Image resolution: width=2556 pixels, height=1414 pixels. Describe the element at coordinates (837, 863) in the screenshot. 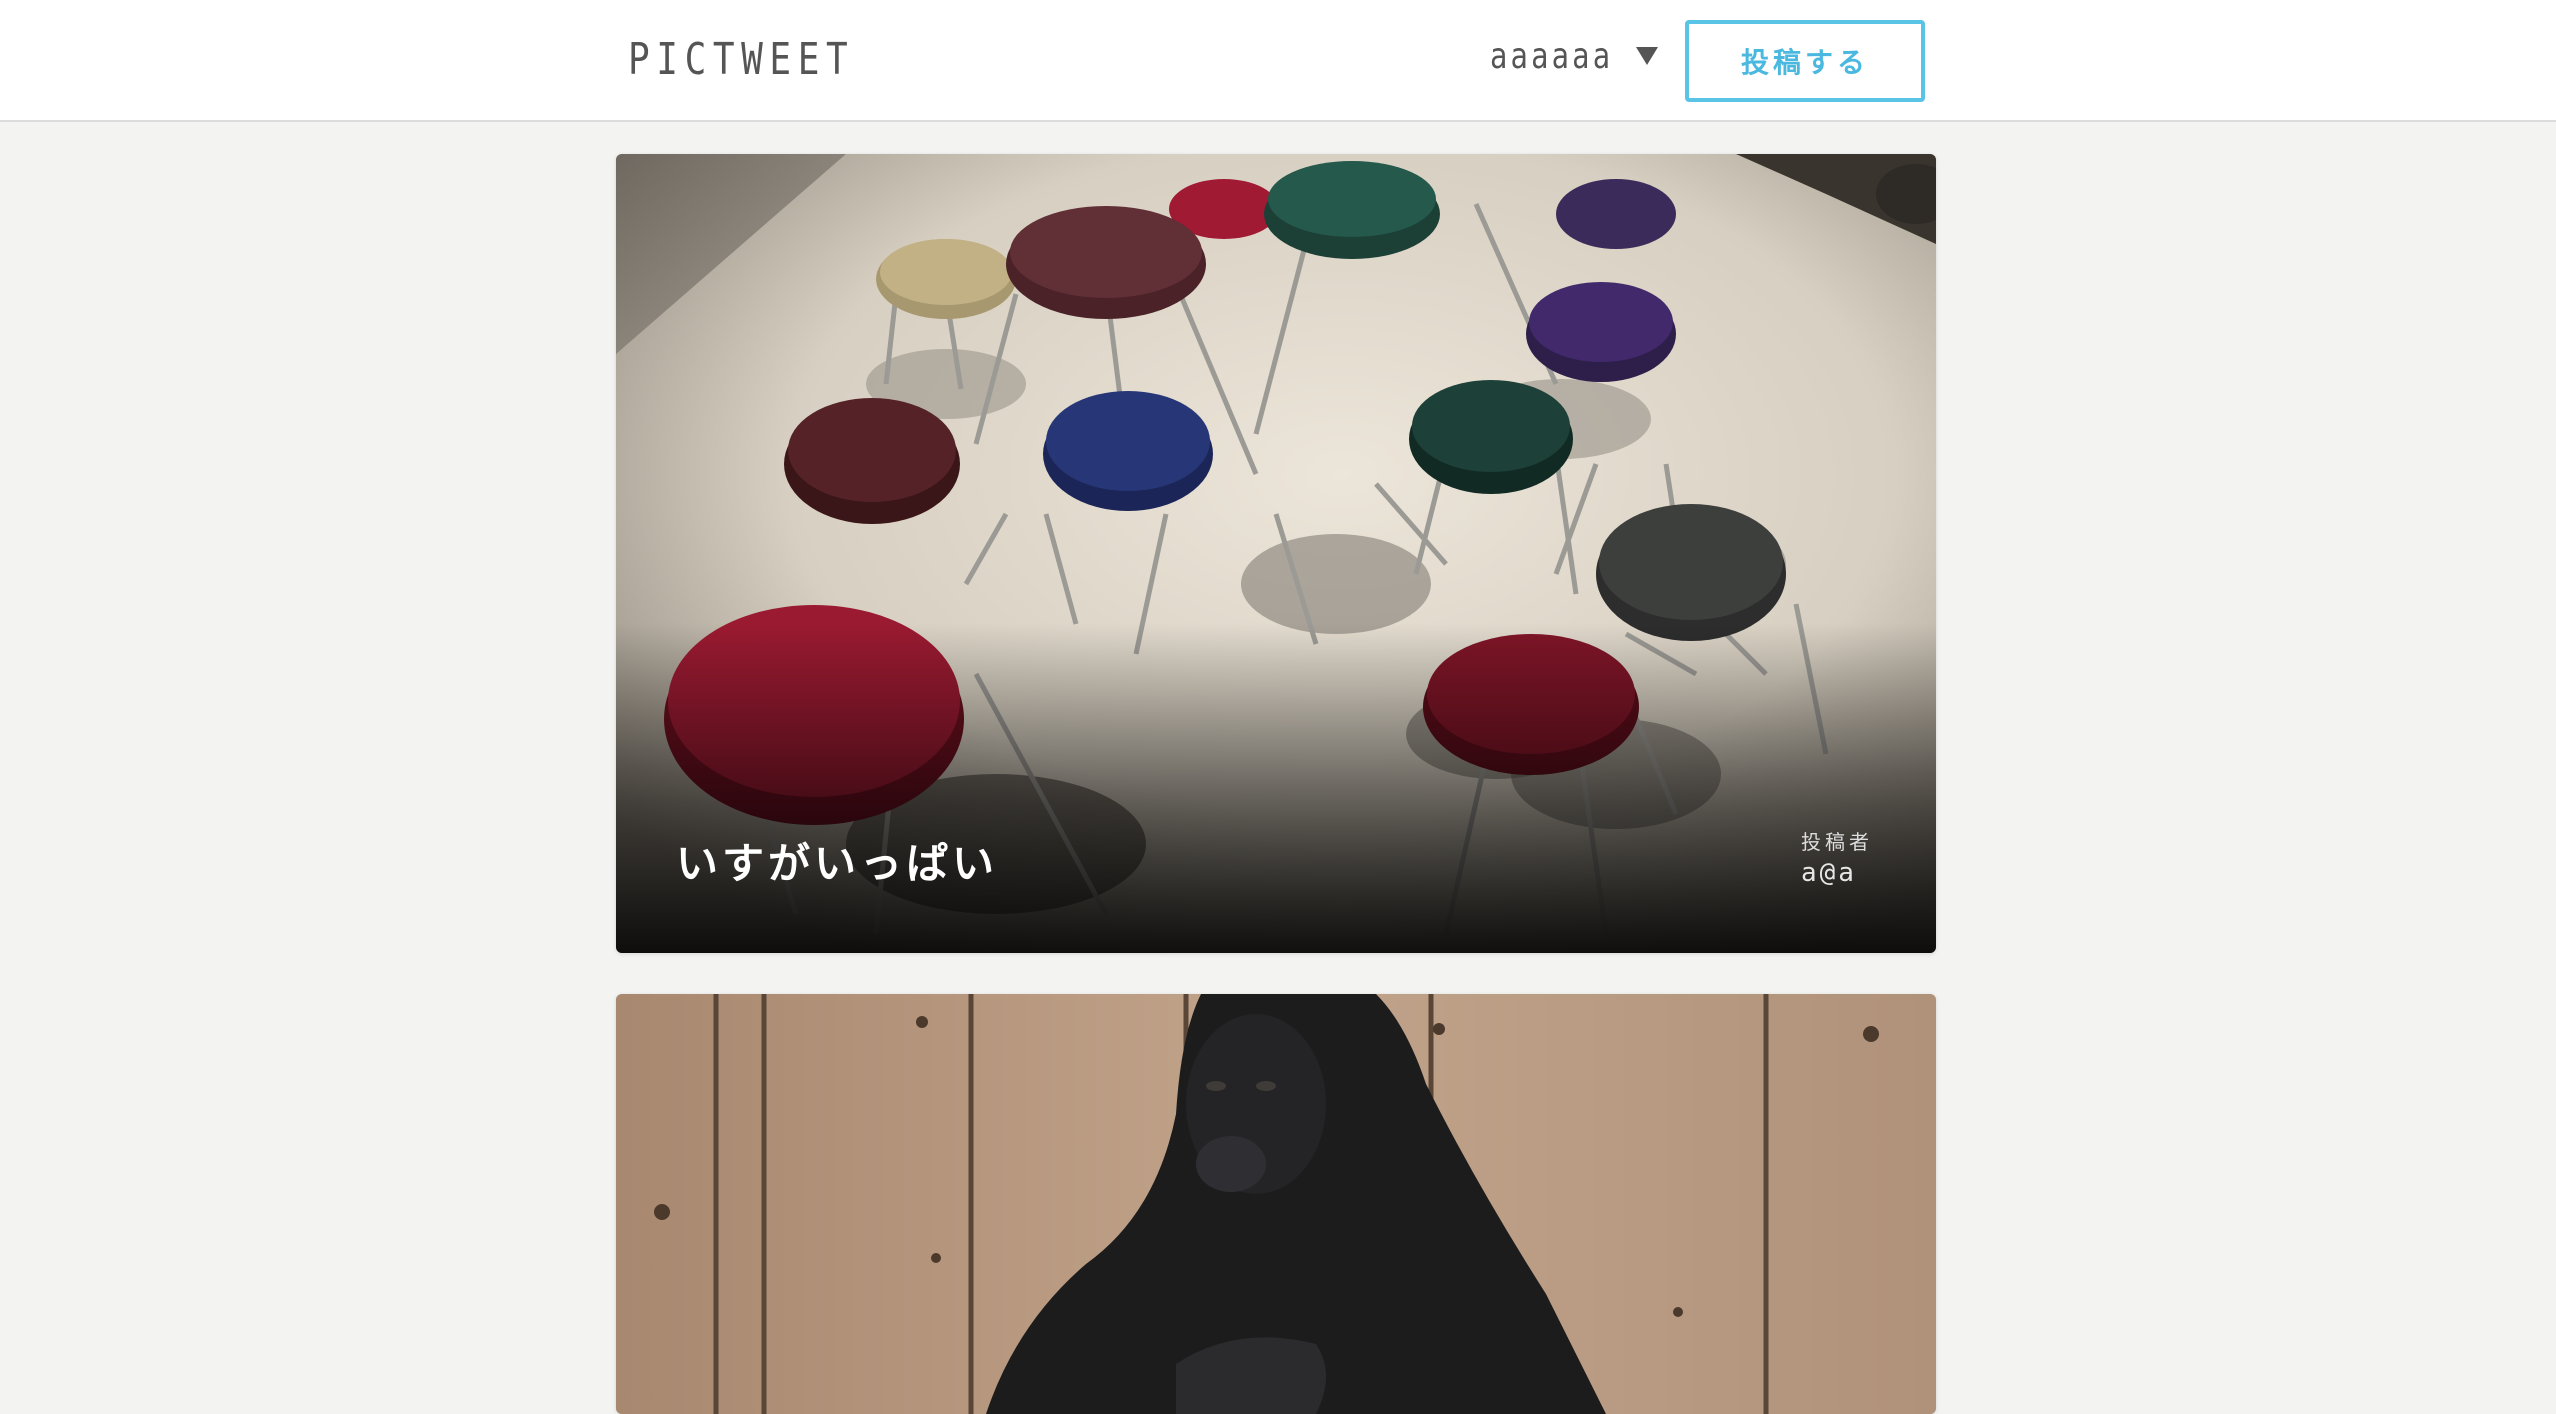

I see `post-title: いすがいっぱい` at that location.